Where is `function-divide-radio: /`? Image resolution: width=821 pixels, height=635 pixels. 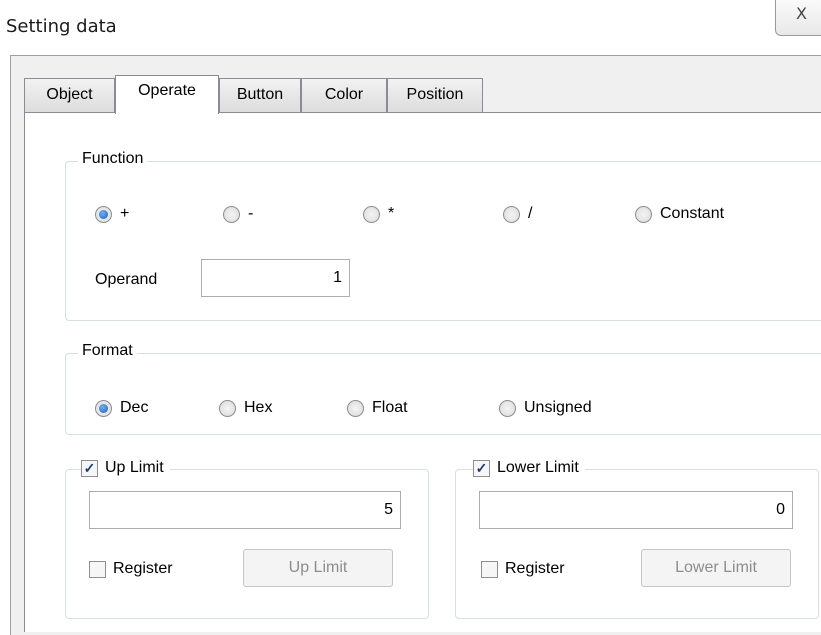 function-divide-radio: / is located at coordinates (517, 214).